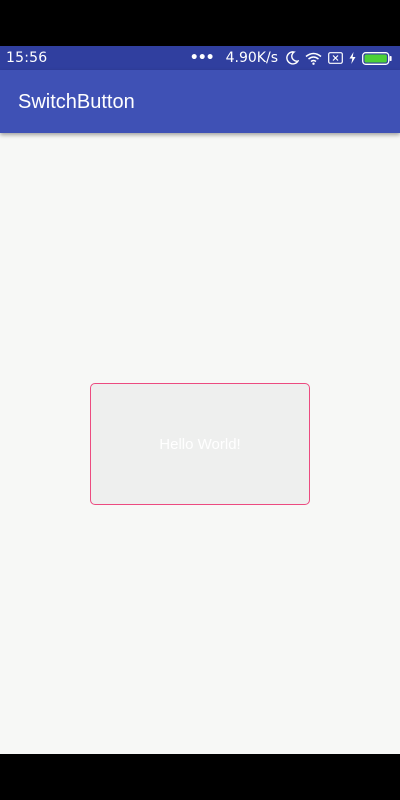 This screenshot has width=400, height=800. Describe the element at coordinates (352, 58) in the screenshot. I see `charging-icon` at that location.